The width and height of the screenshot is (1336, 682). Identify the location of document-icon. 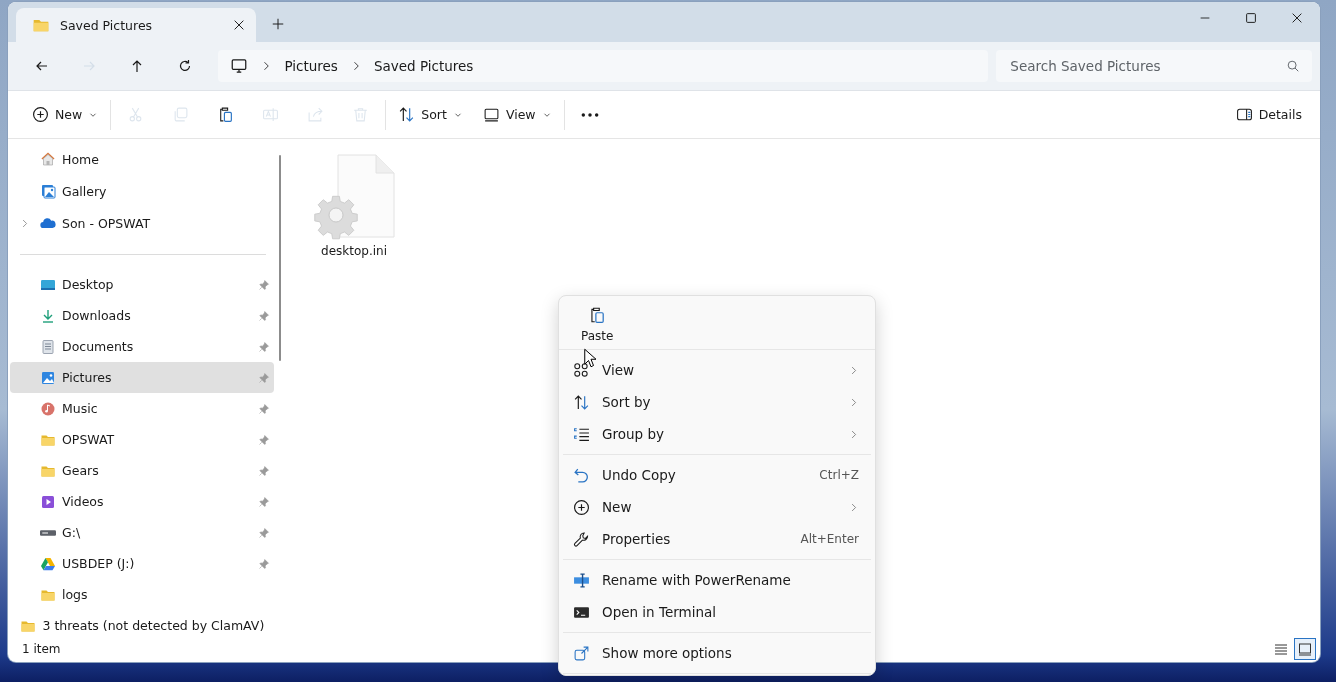
(48, 346).